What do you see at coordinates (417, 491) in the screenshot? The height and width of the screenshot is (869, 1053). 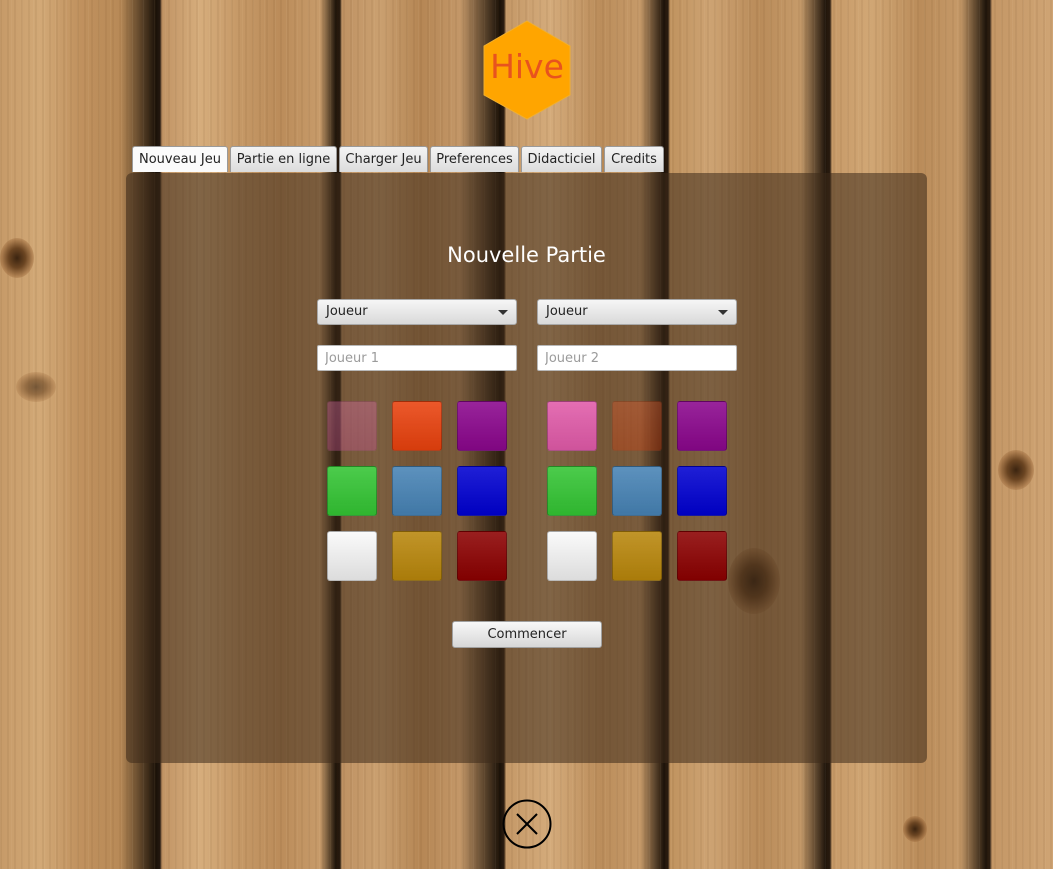 I see `player1-color-steel-blue` at bounding box center [417, 491].